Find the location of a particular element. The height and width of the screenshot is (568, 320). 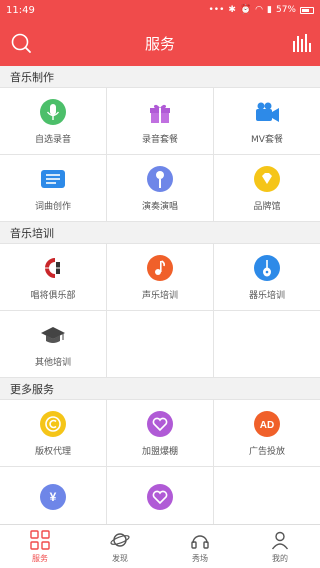

planet-icon is located at coordinates (120, 539).